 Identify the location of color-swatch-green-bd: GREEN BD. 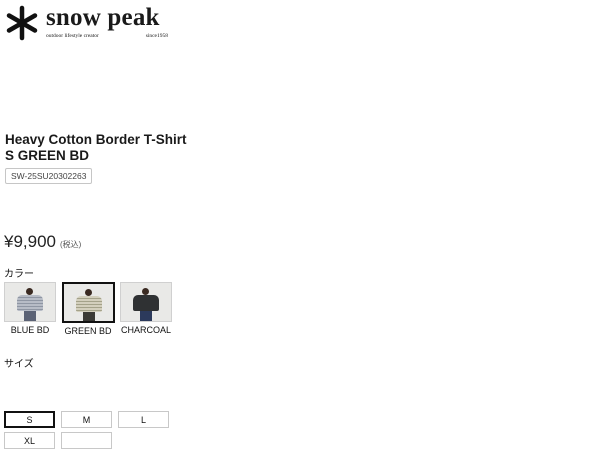
(88, 309).